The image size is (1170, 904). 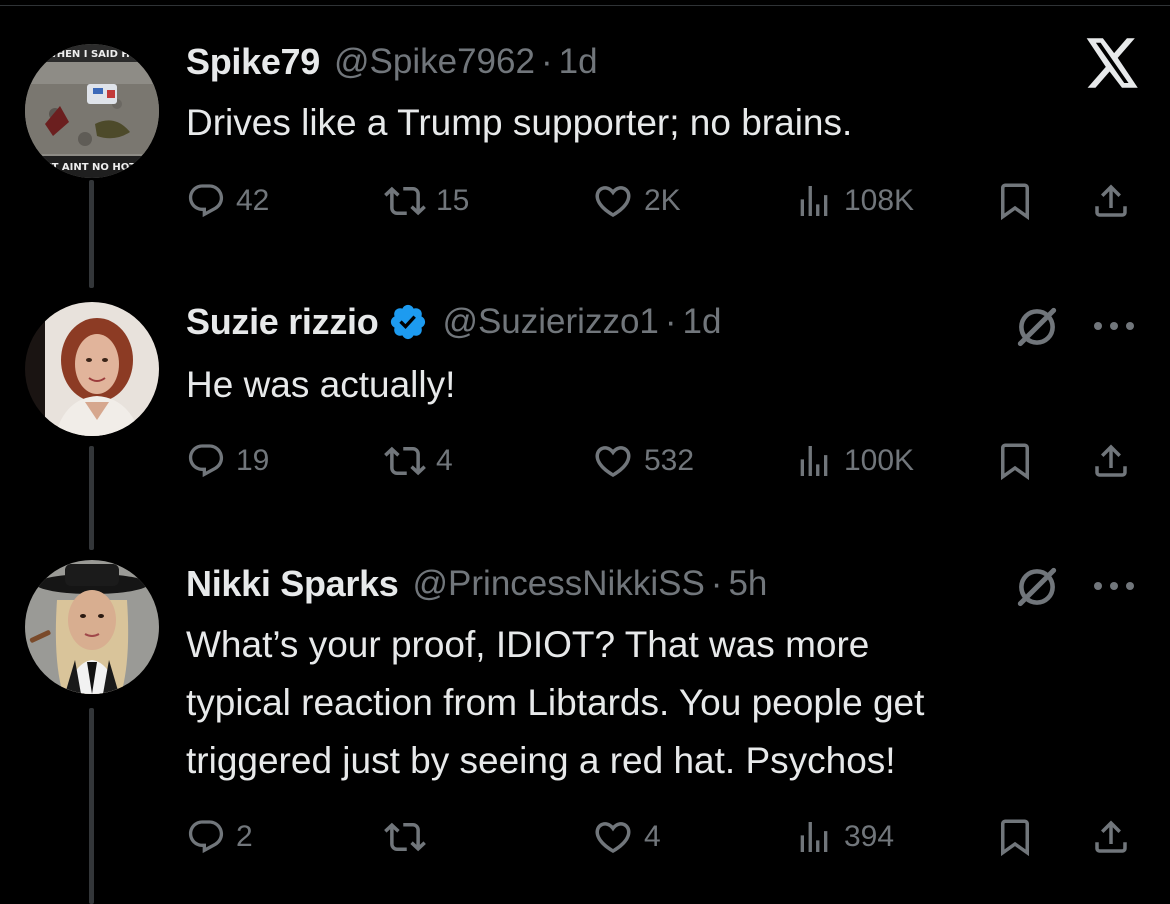 I want to click on user-handle: @PrincessNikkiSS, so click(x=559, y=584).